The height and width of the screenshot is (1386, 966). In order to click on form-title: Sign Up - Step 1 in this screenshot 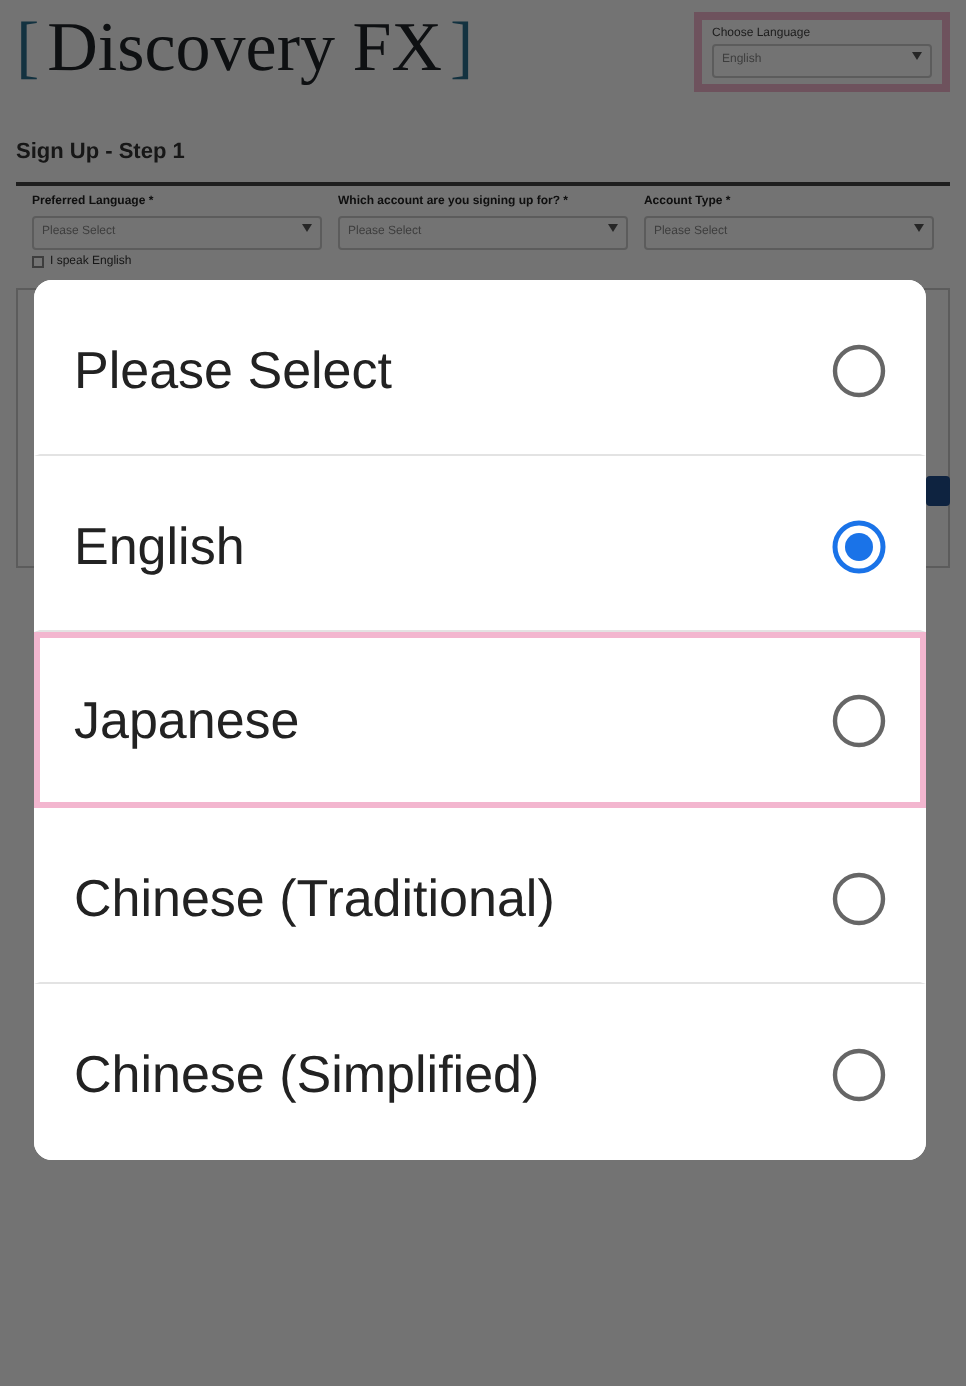, I will do `click(483, 160)`.